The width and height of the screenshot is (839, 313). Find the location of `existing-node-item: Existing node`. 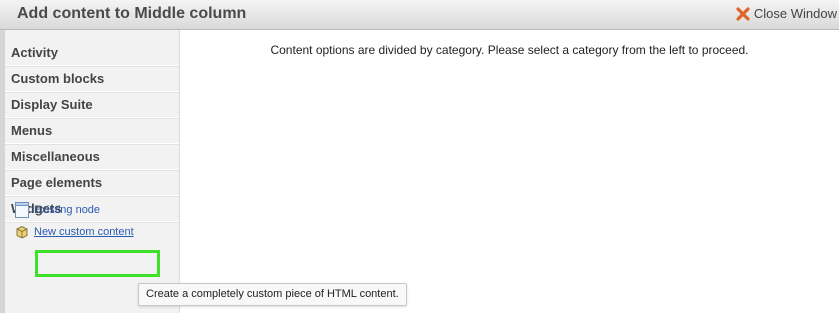

existing-node-item: Existing node is located at coordinates (74, 210).